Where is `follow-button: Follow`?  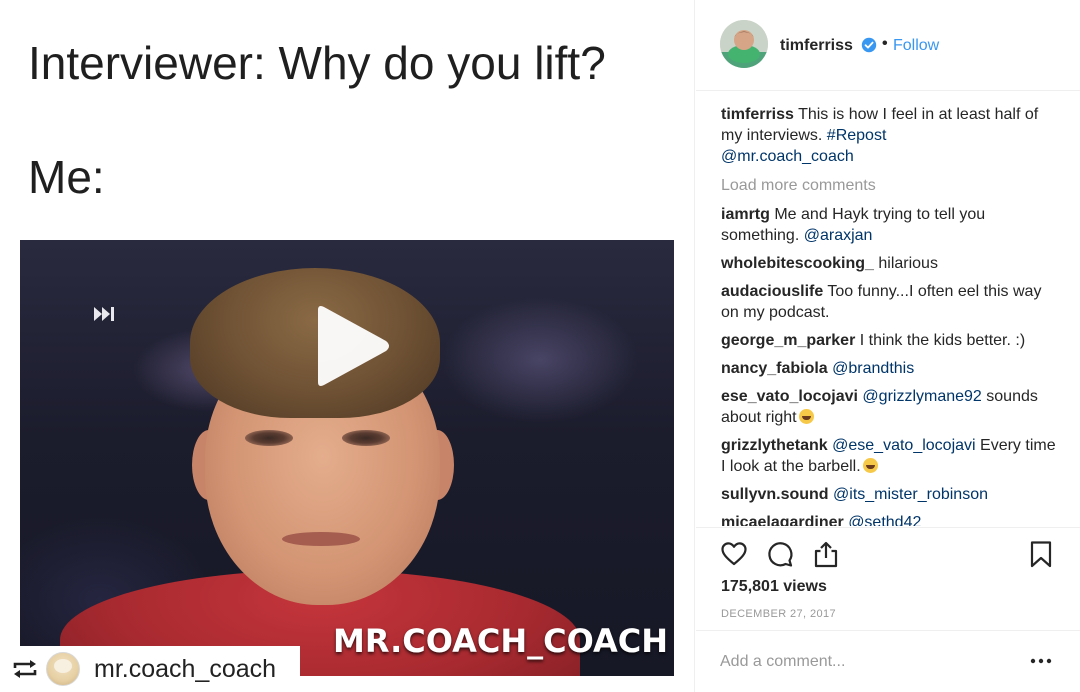
follow-button: Follow is located at coordinates (916, 46).